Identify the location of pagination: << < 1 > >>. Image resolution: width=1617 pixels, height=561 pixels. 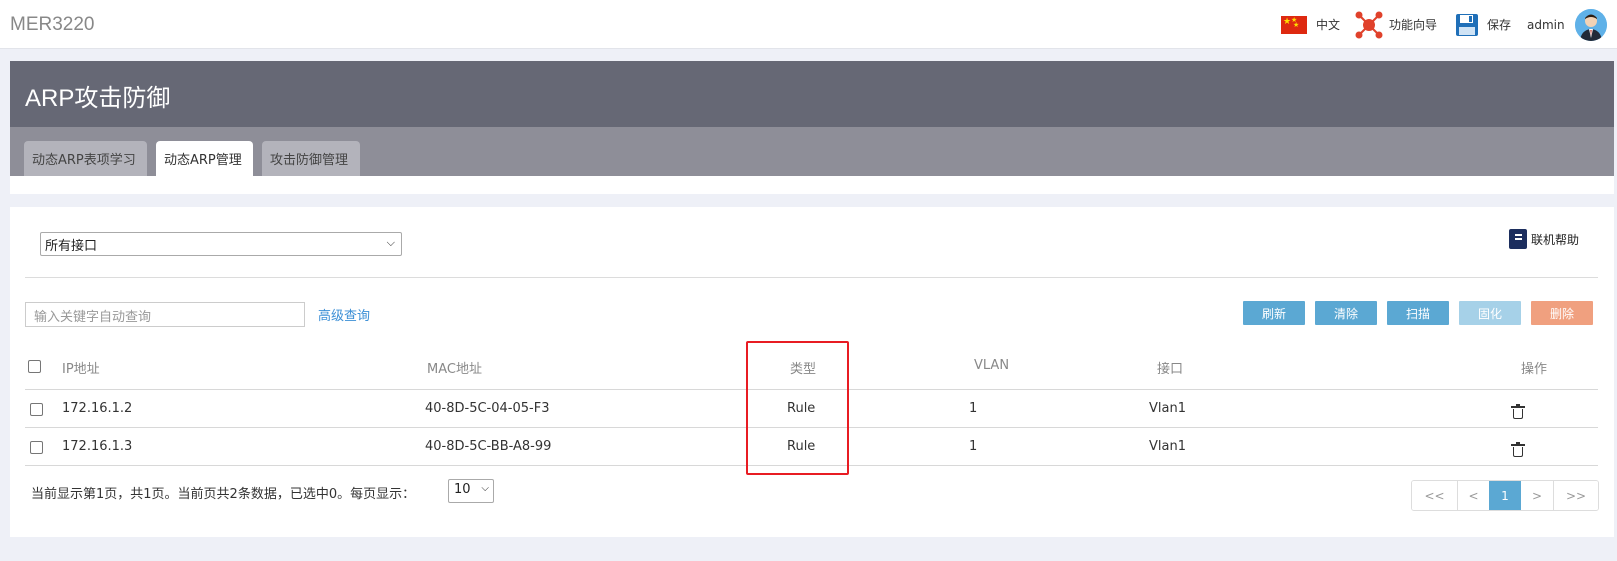
(1505, 495).